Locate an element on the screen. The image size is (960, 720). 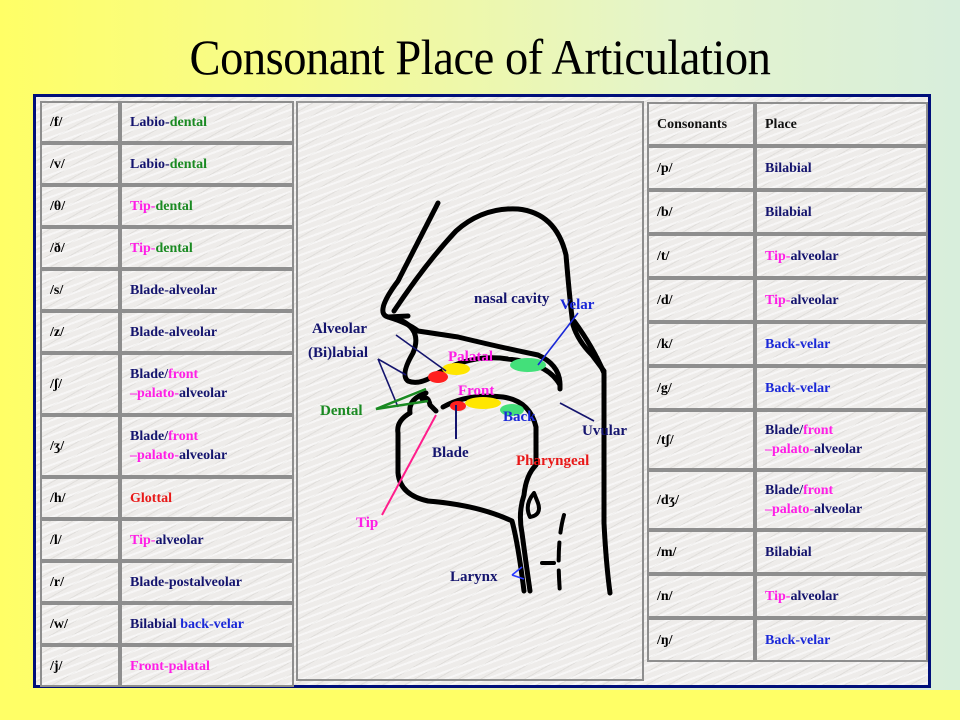
place-segment: Glottal is located at coordinates (151, 498).